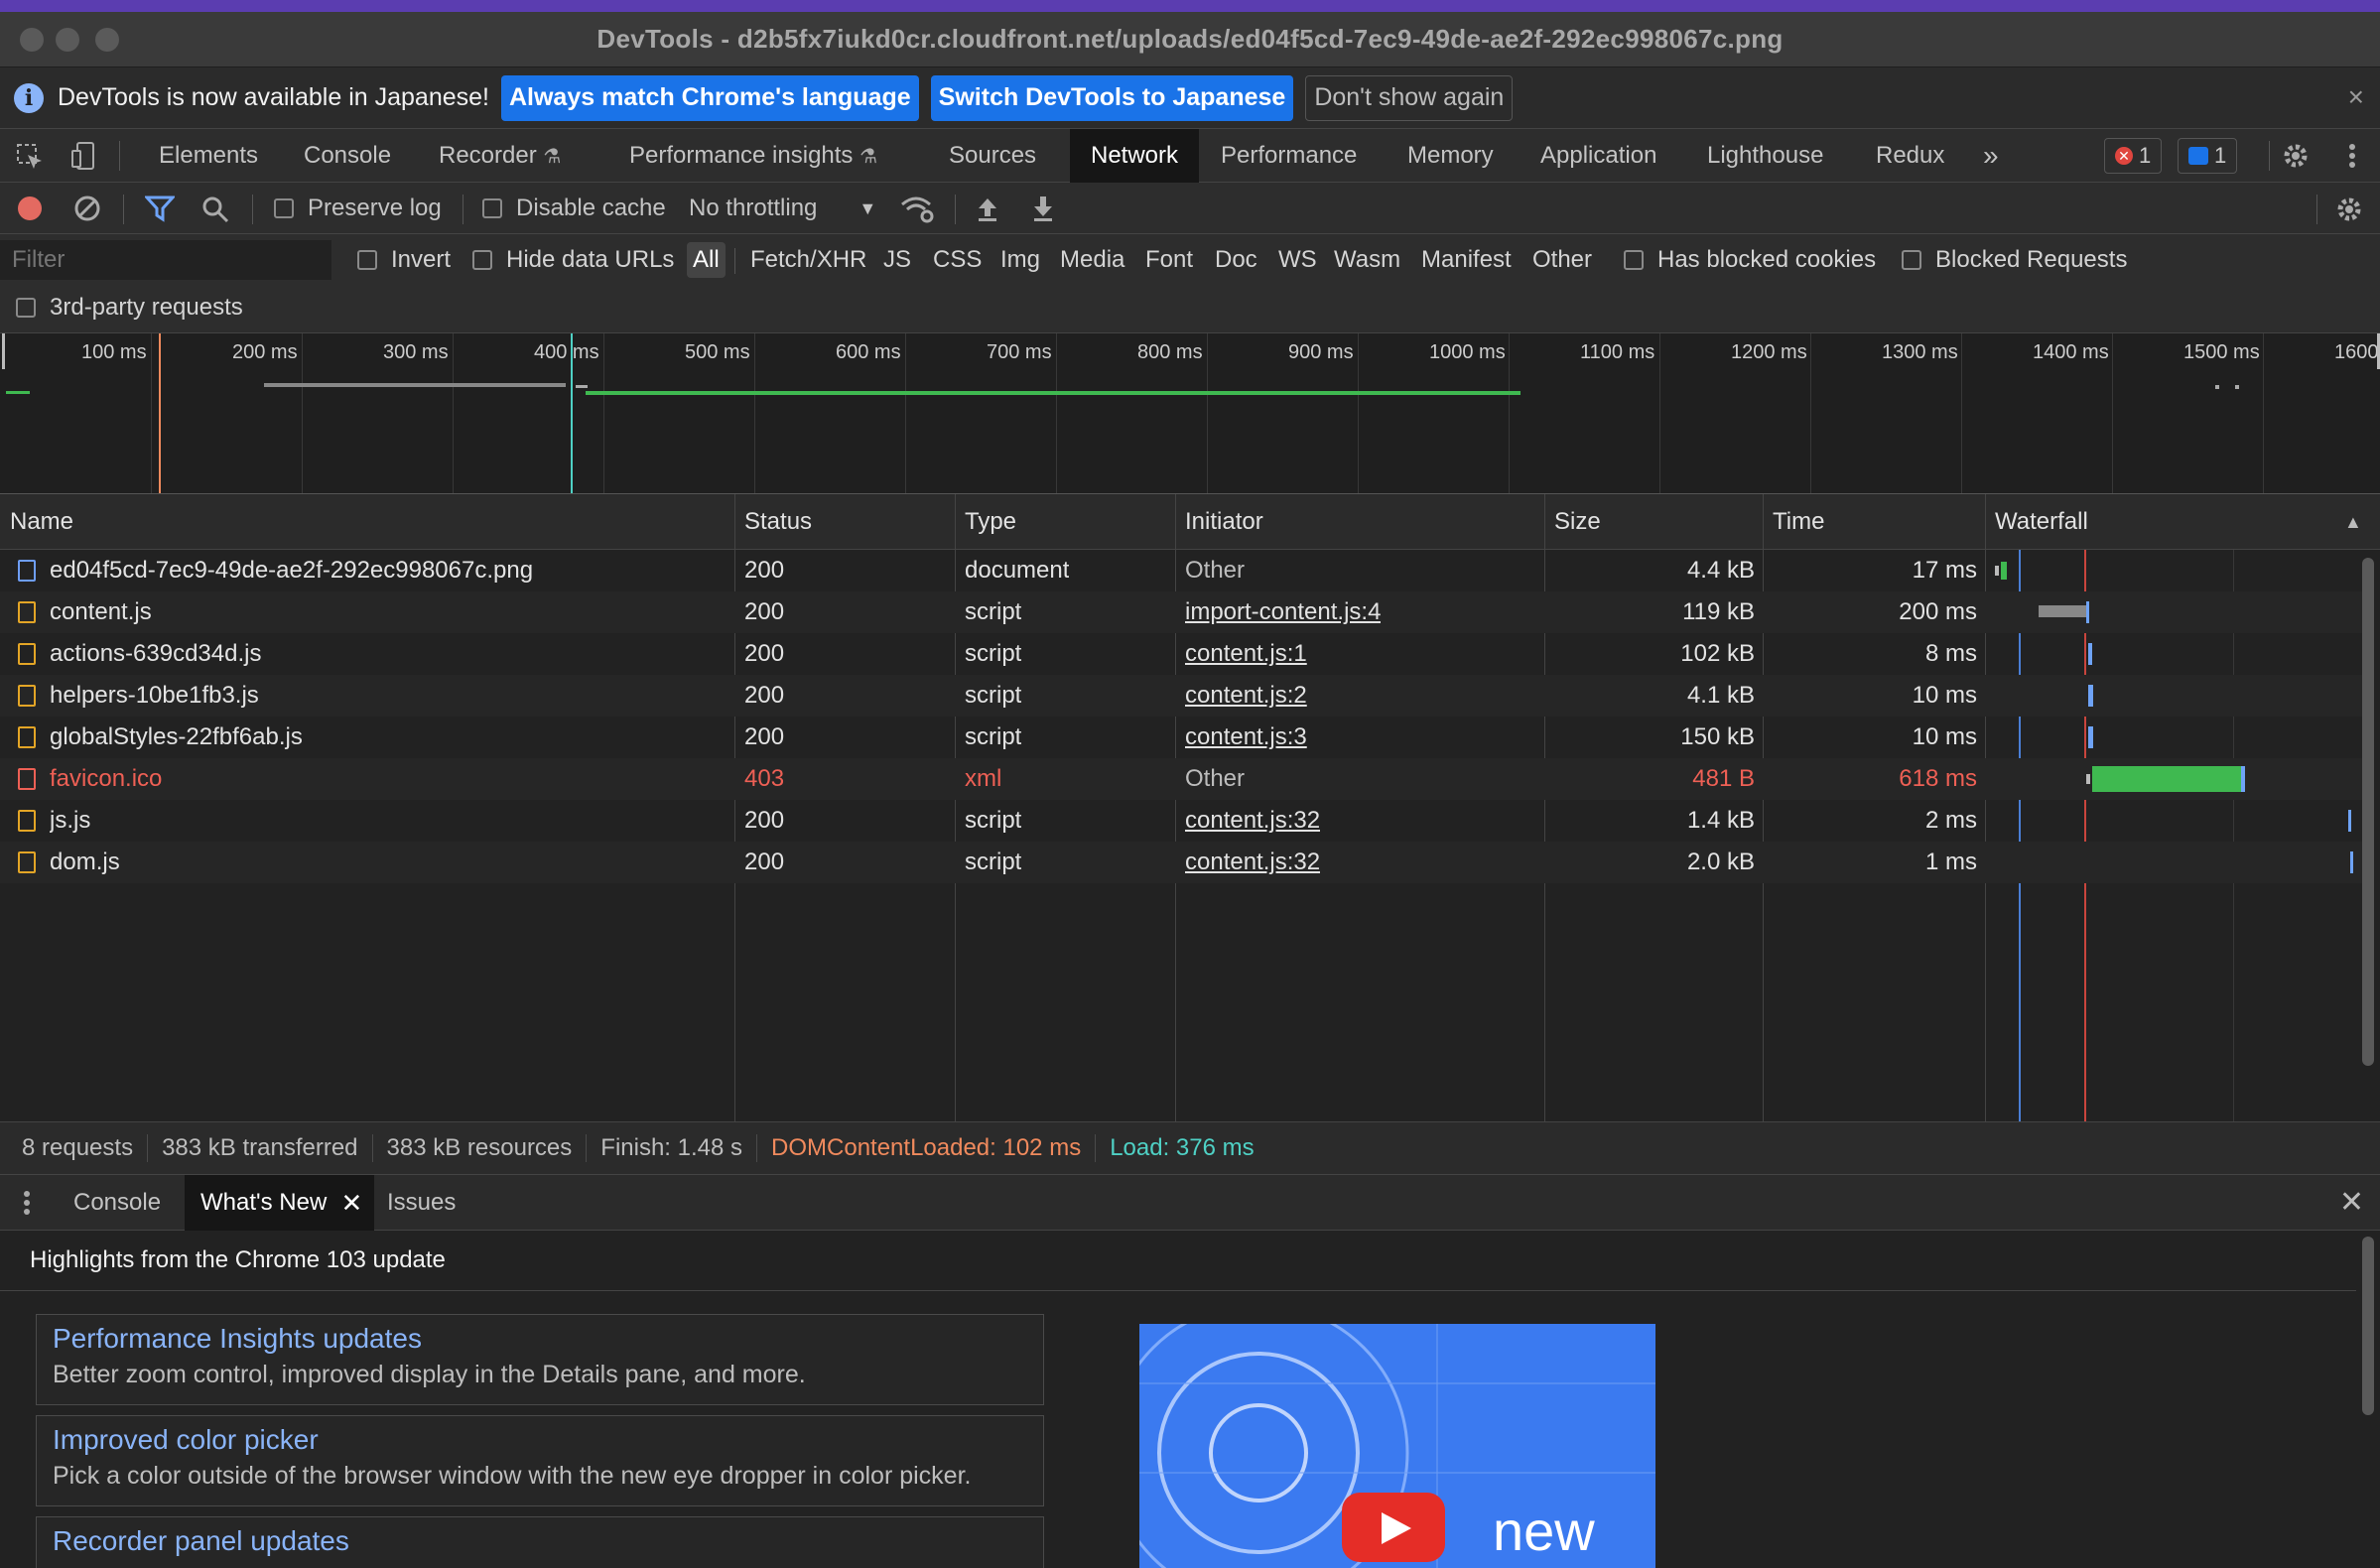  I want to click on tab-console: Console, so click(347, 156).